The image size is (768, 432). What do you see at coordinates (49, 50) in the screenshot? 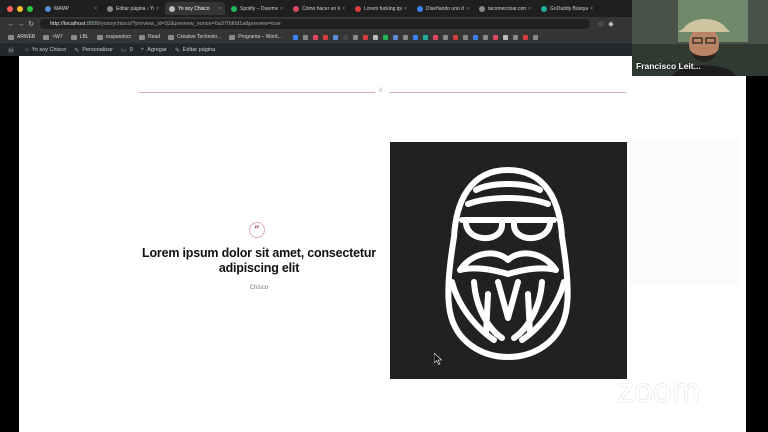
I see `admin-site-label: Yo soy Chisco` at bounding box center [49, 50].